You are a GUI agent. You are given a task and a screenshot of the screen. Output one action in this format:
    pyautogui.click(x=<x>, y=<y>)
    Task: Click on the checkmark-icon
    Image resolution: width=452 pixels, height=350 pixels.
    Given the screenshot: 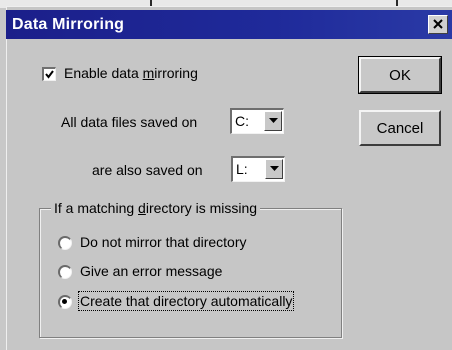 What is the action you would take?
    pyautogui.click(x=49, y=74)
    